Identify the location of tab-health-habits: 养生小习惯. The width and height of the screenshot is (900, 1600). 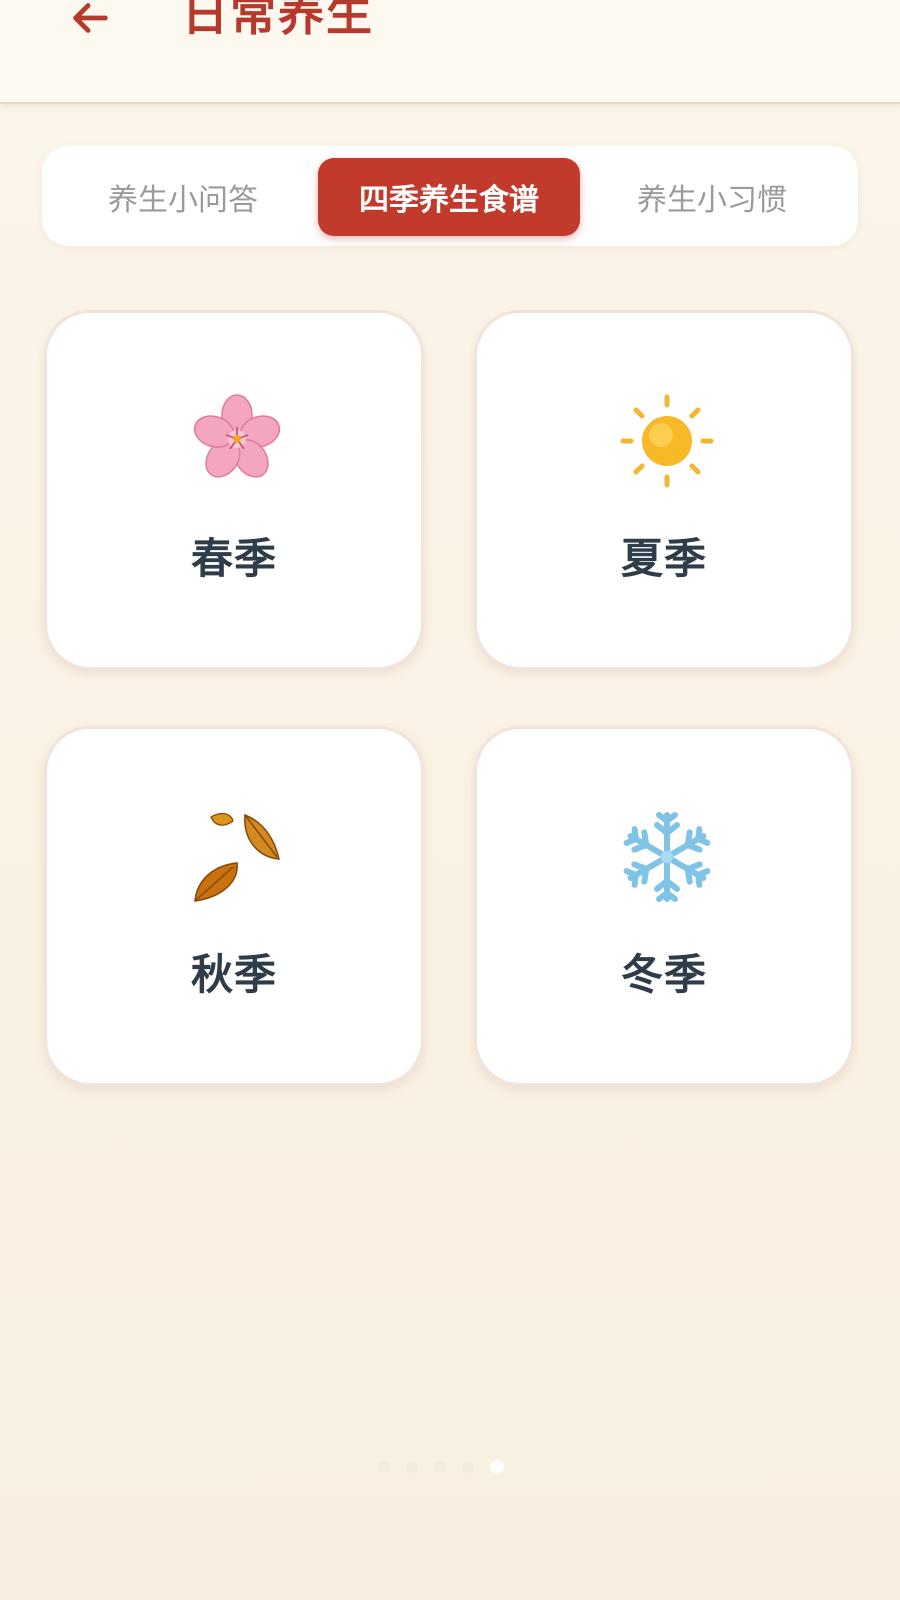
(712, 197).